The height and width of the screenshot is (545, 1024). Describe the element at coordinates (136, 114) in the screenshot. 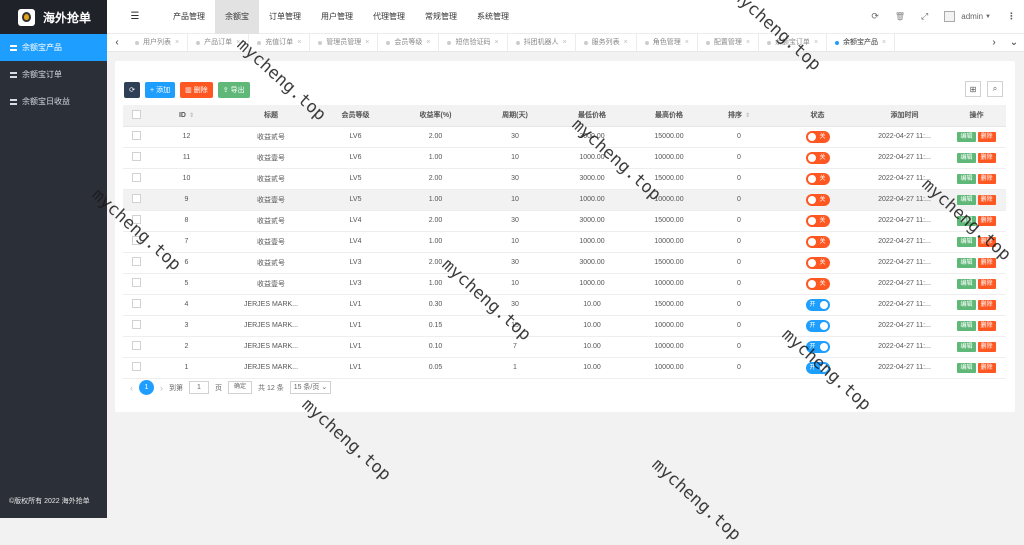

I see `select-all-checkbox` at that location.